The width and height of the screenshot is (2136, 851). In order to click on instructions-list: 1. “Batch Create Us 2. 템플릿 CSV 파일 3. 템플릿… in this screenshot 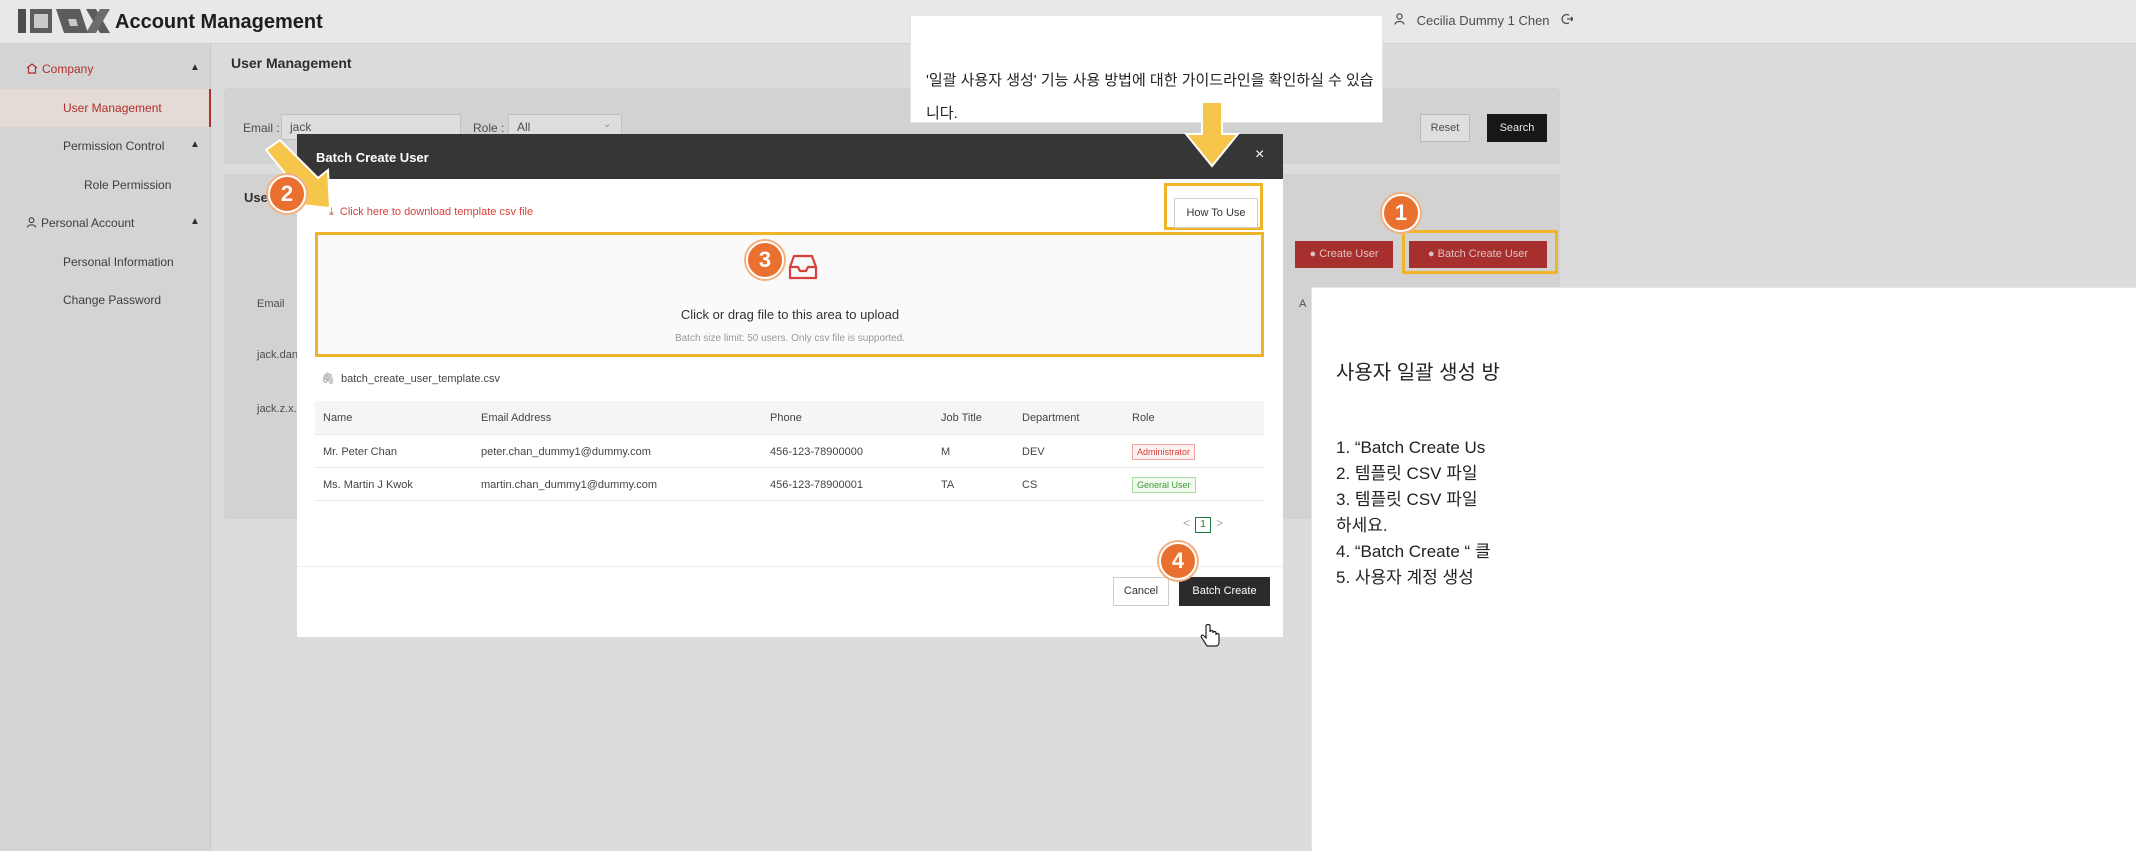, I will do `click(1413, 513)`.